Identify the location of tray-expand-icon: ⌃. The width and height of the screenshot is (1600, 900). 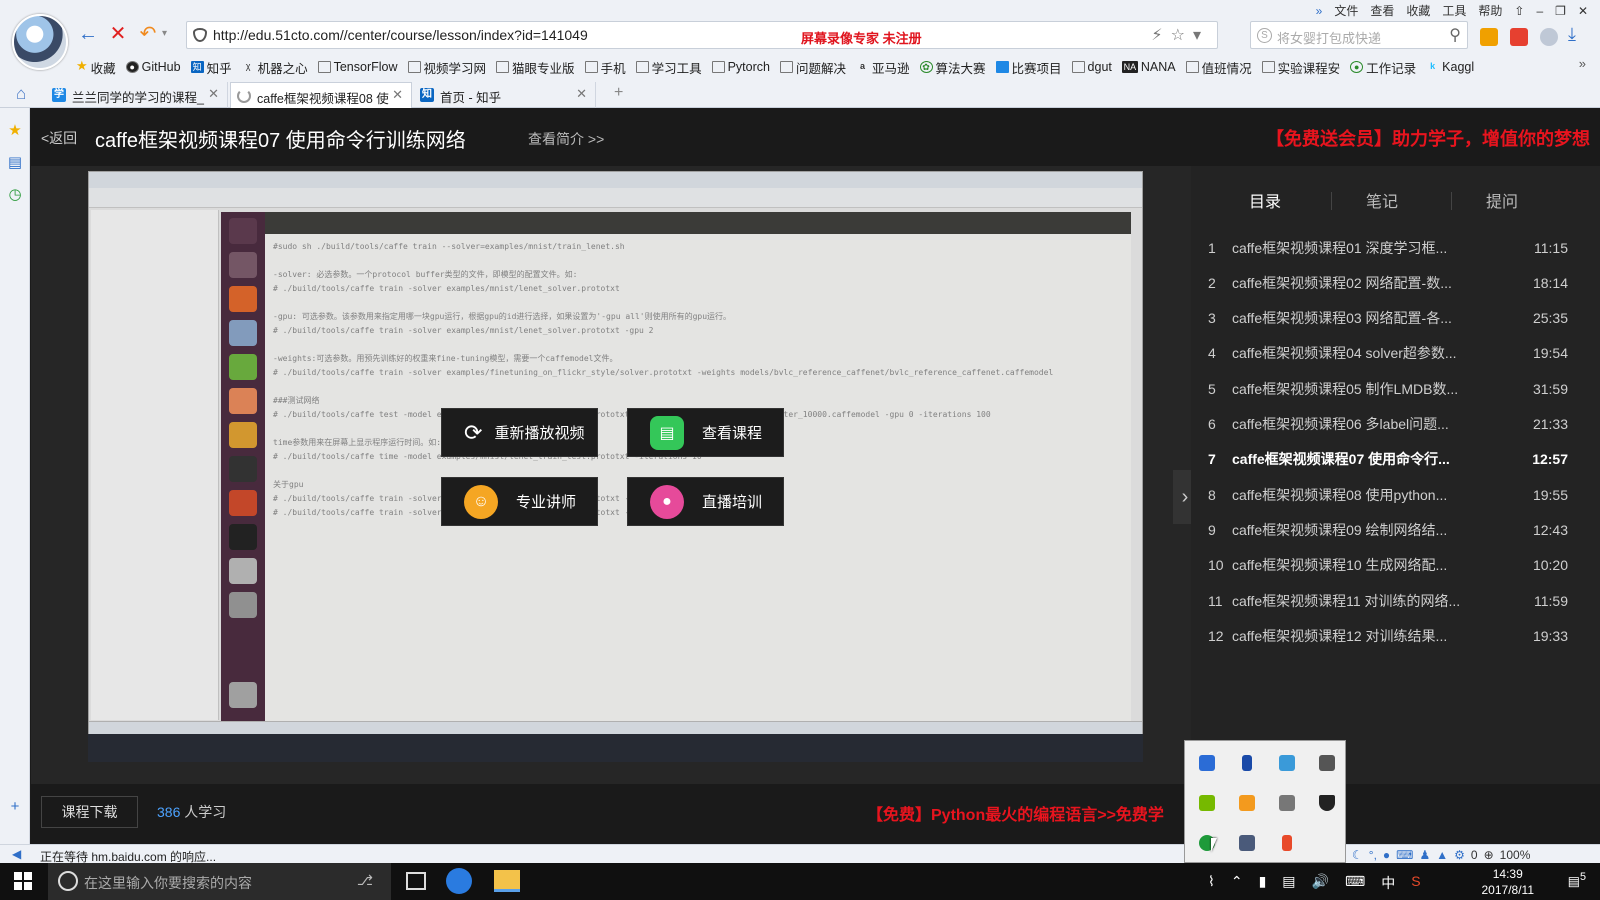
(1237, 883).